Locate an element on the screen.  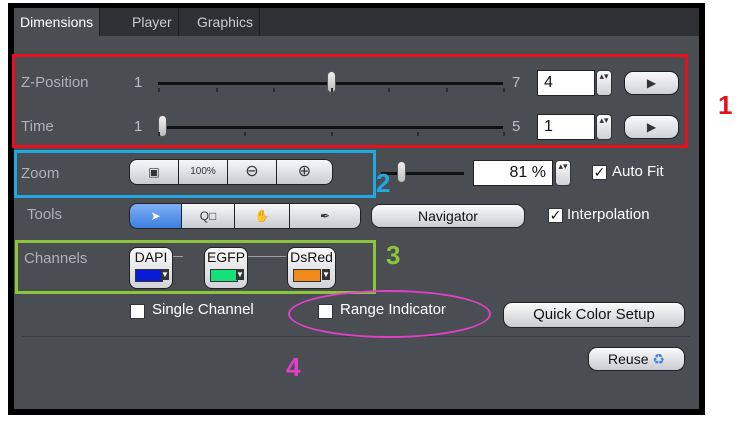
annotation-number-2: 2 is located at coordinates (383, 183).